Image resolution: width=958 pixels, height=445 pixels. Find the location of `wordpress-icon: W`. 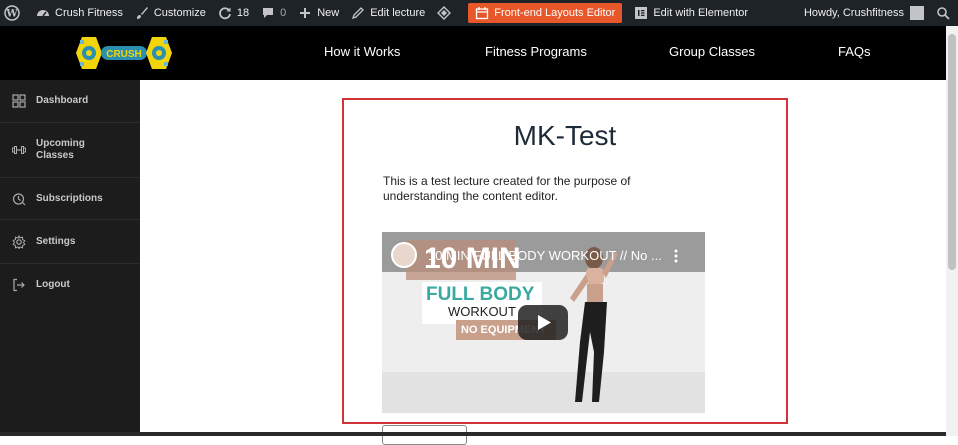

wordpress-icon: W is located at coordinates (12, 13).